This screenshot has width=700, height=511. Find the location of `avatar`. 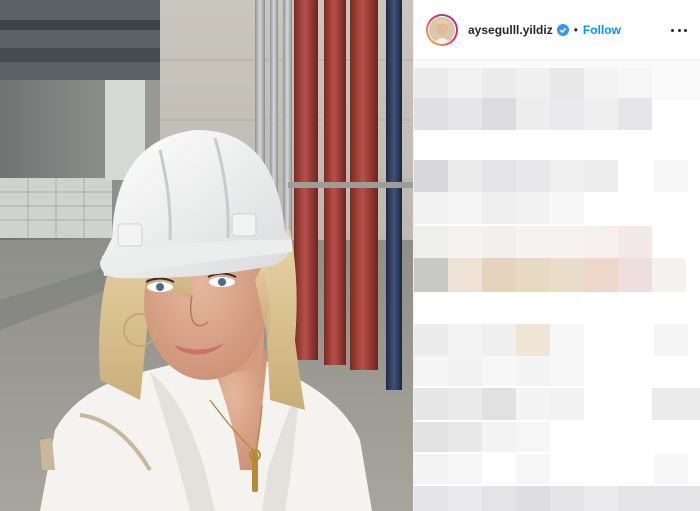

avatar is located at coordinates (442, 29).